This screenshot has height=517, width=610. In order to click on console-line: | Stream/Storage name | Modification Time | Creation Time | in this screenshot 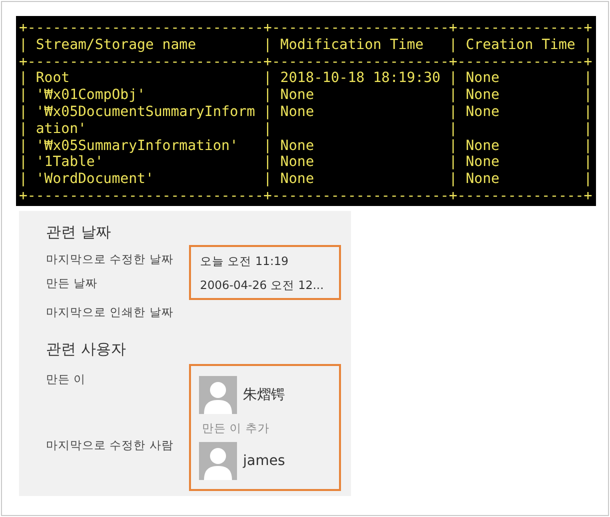, I will do `click(306, 45)`.